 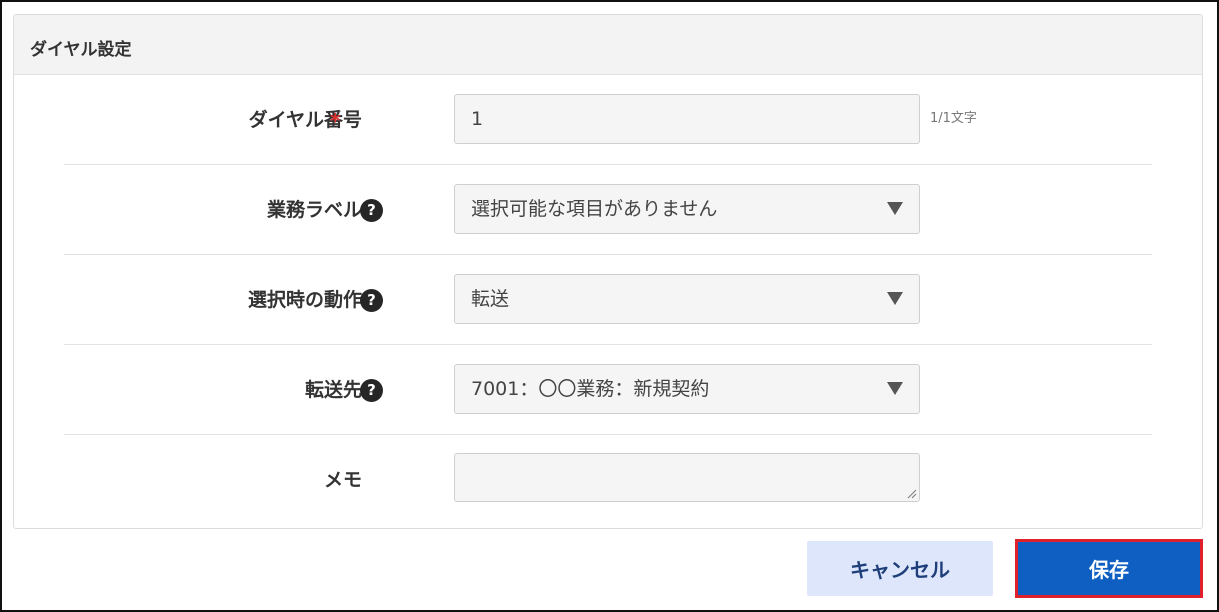 What do you see at coordinates (335, 121) in the screenshot?
I see `required-mark: *` at bounding box center [335, 121].